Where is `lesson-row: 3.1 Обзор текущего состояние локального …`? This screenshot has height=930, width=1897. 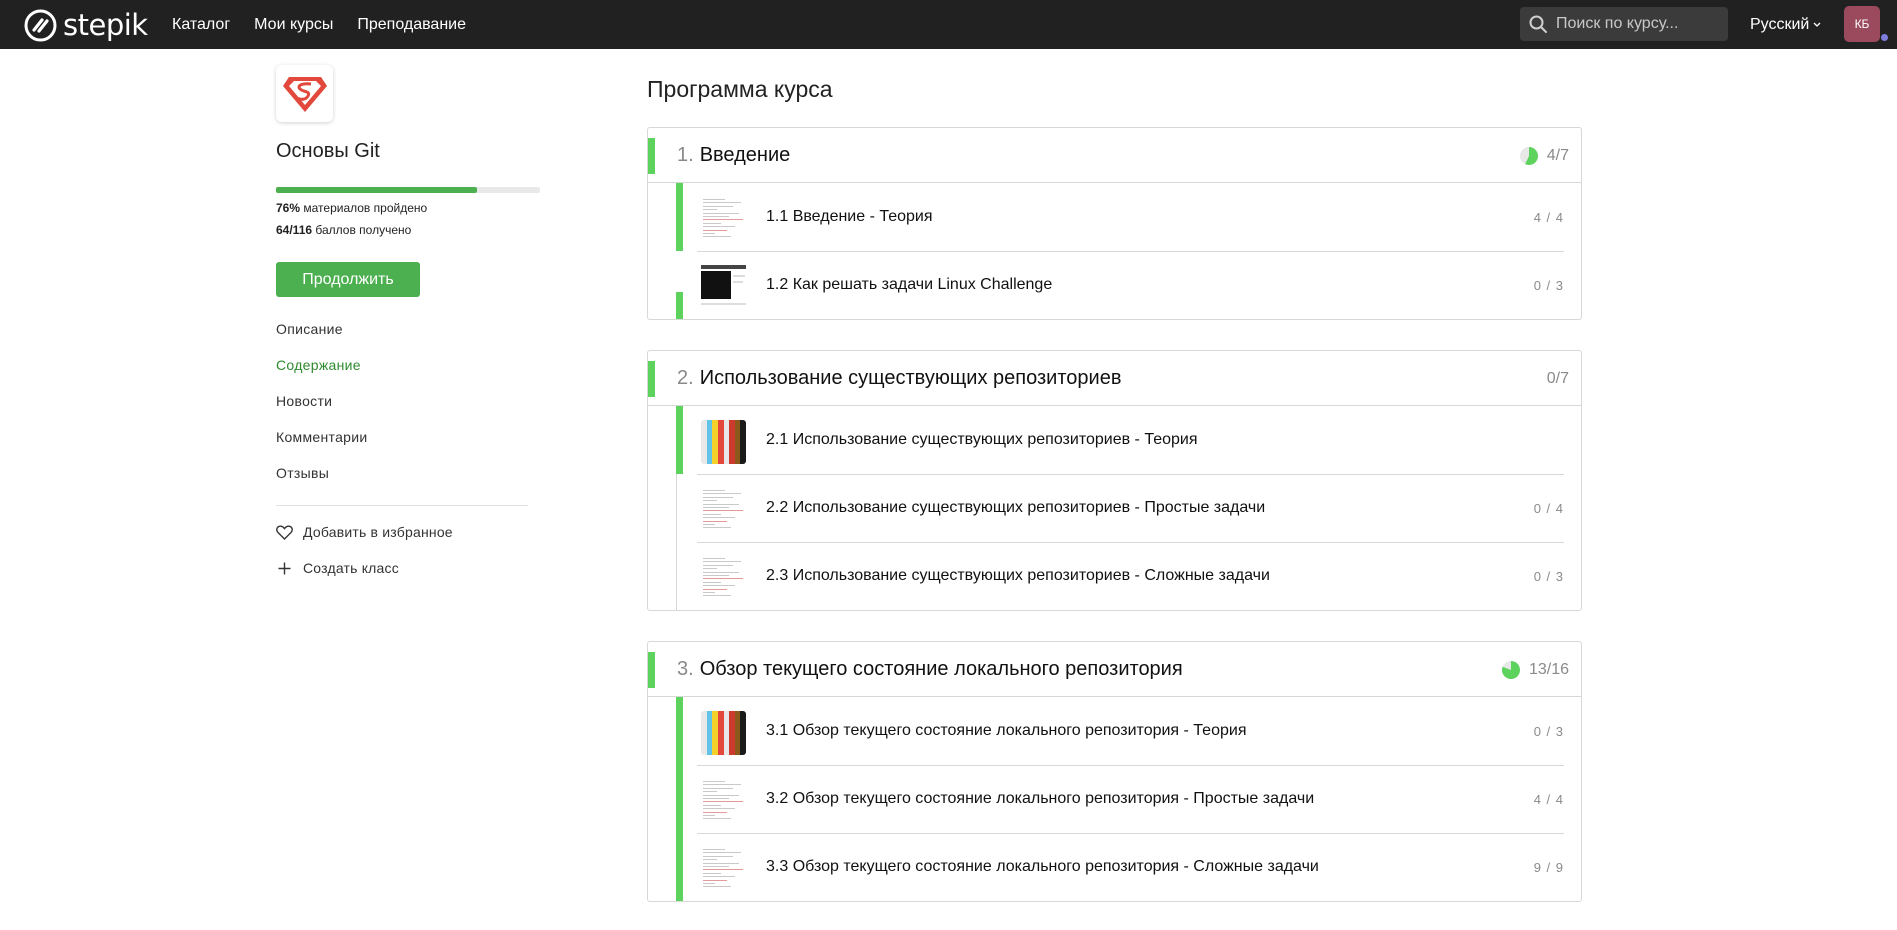
lesson-row: 3.1 Обзор текущего состояние локального … is located at coordinates (1128, 731).